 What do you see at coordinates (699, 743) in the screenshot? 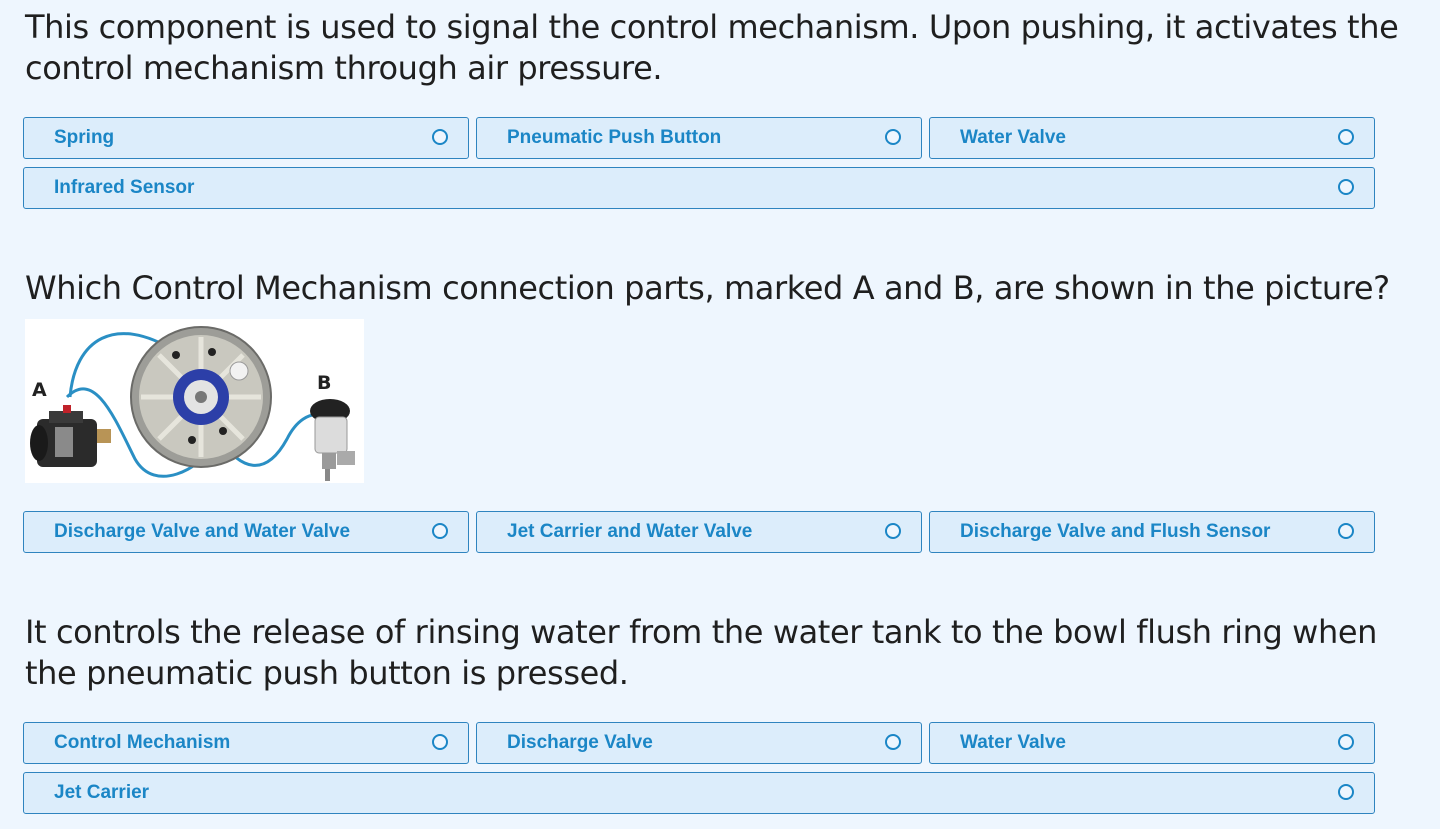
I see `option-discharge-valve: Discharge Valve` at bounding box center [699, 743].